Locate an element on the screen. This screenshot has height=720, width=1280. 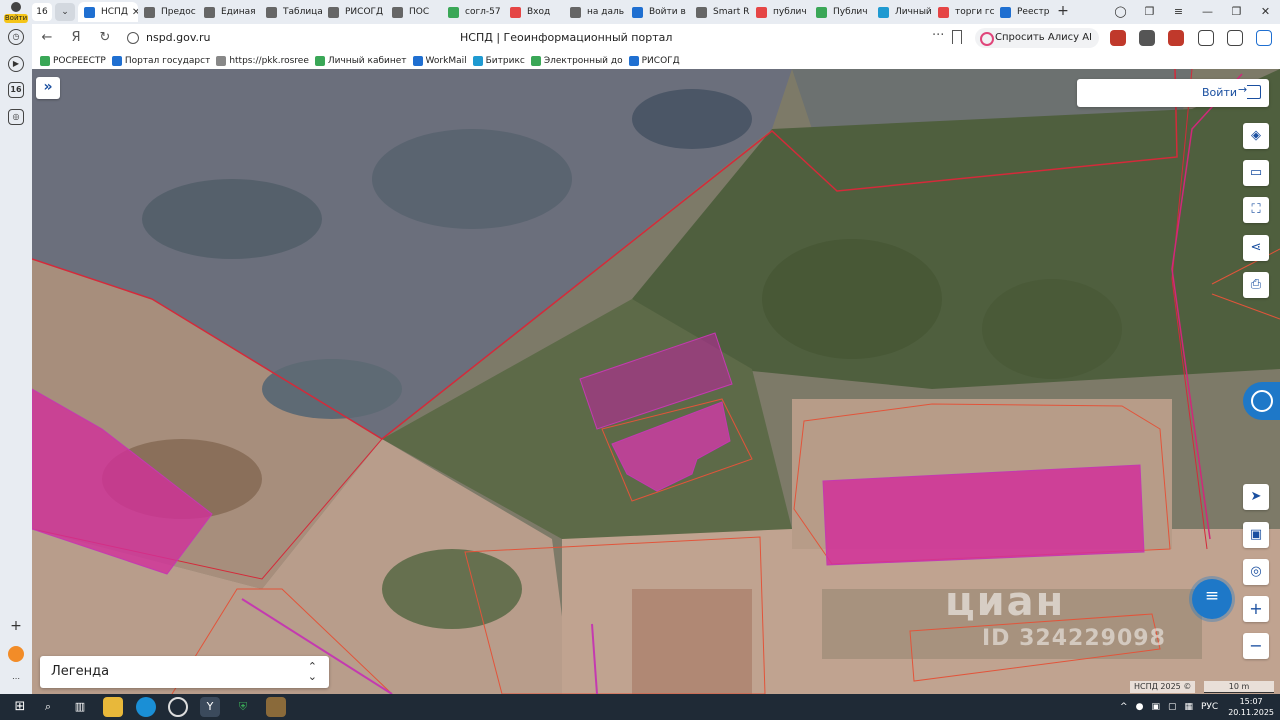
select-area-icon: ⛶ is located at coordinates (1256, 210).